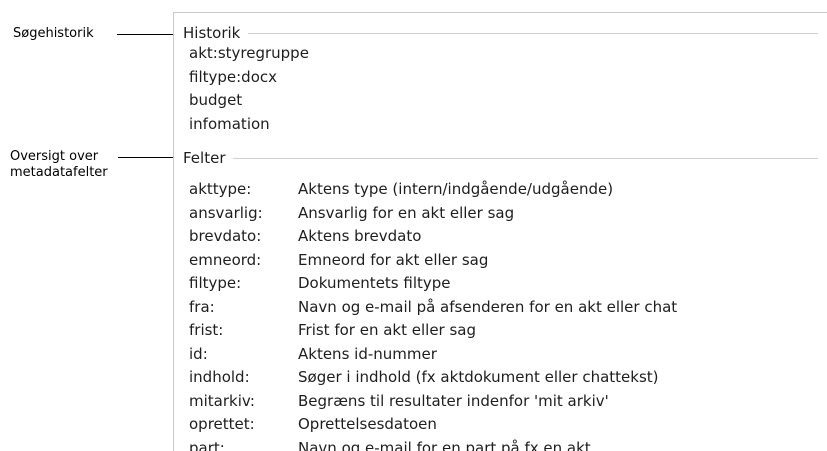 This screenshot has width=827, height=451. I want to click on field-description: Aktens type (intern/indgående/udgående), so click(455, 190).